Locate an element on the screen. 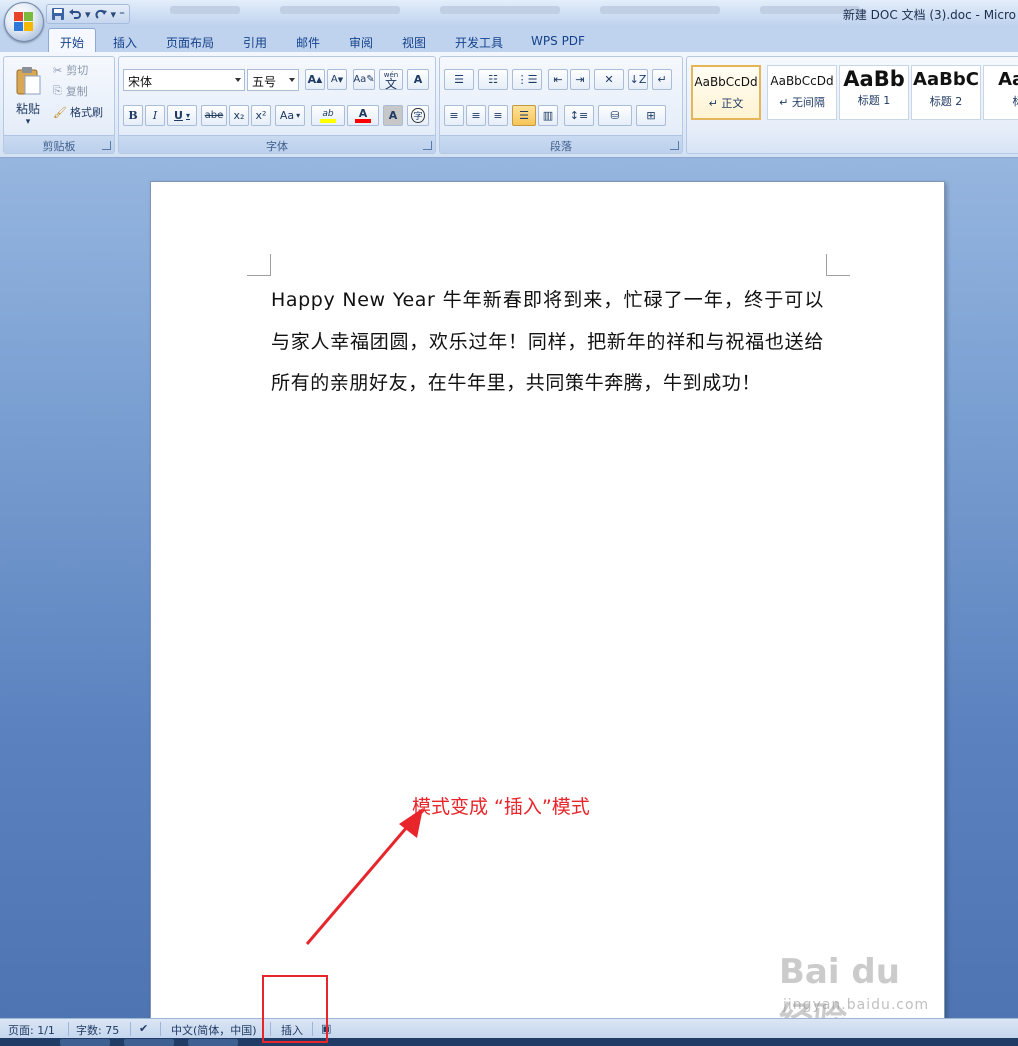 The height and width of the screenshot is (1046, 1018). align-left-button: ≡ is located at coordinates (454, 115).